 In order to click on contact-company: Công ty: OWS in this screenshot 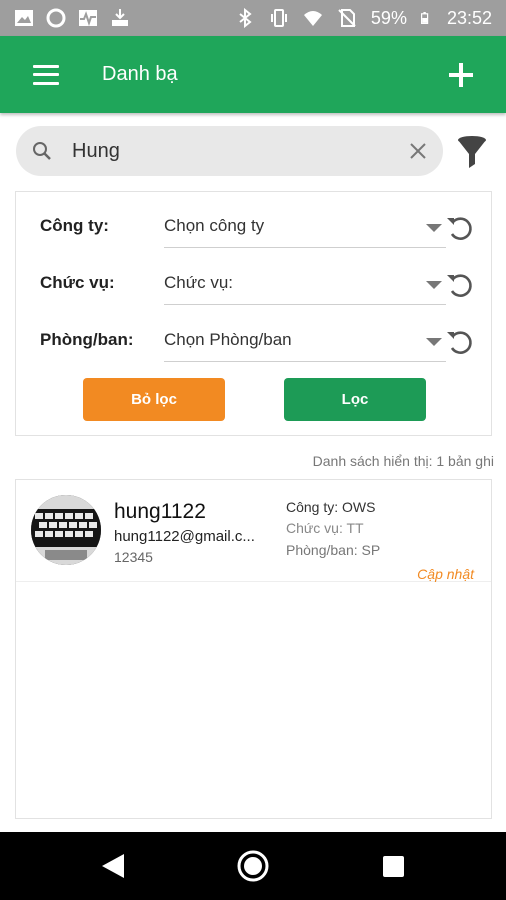, I will do `click(331, 507)`.